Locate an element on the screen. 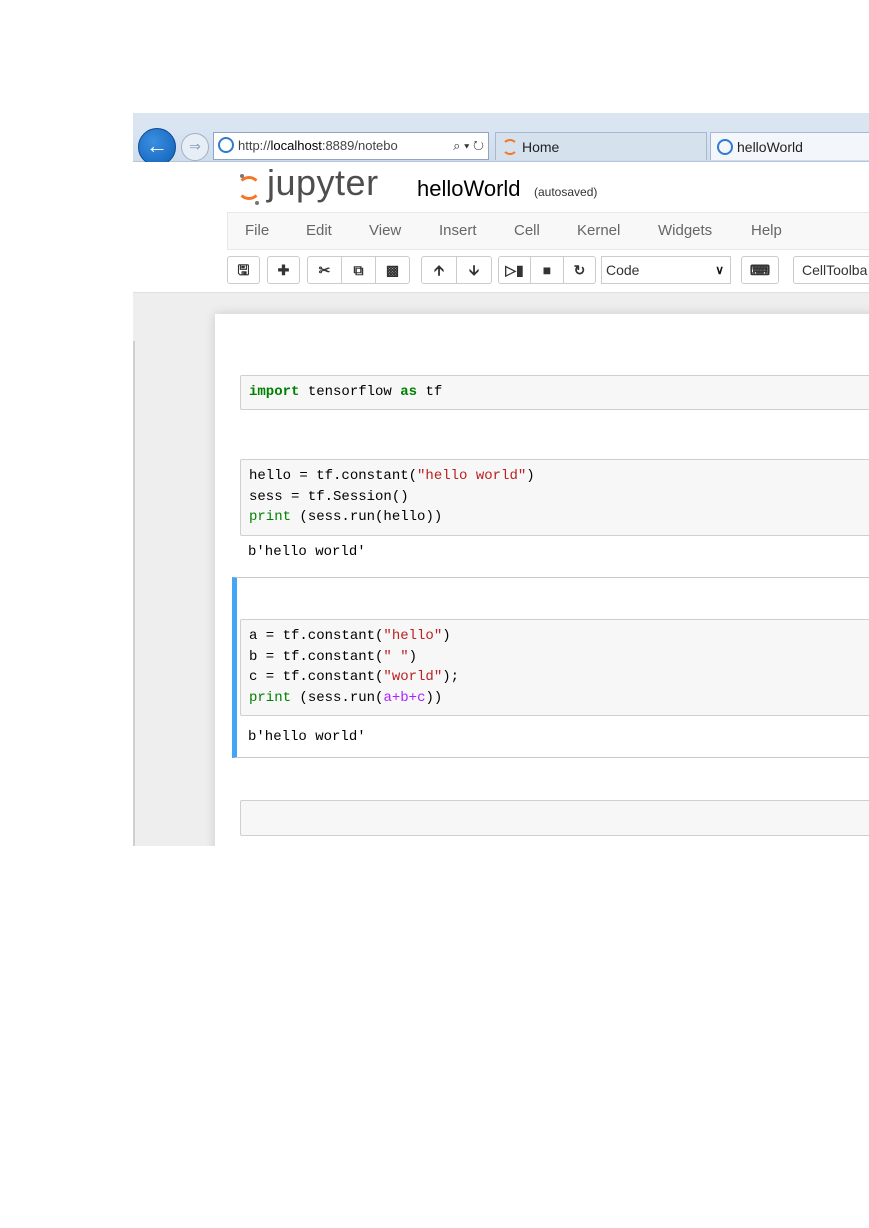  save-icon: 🖫 is located at coordinates (243, 270).